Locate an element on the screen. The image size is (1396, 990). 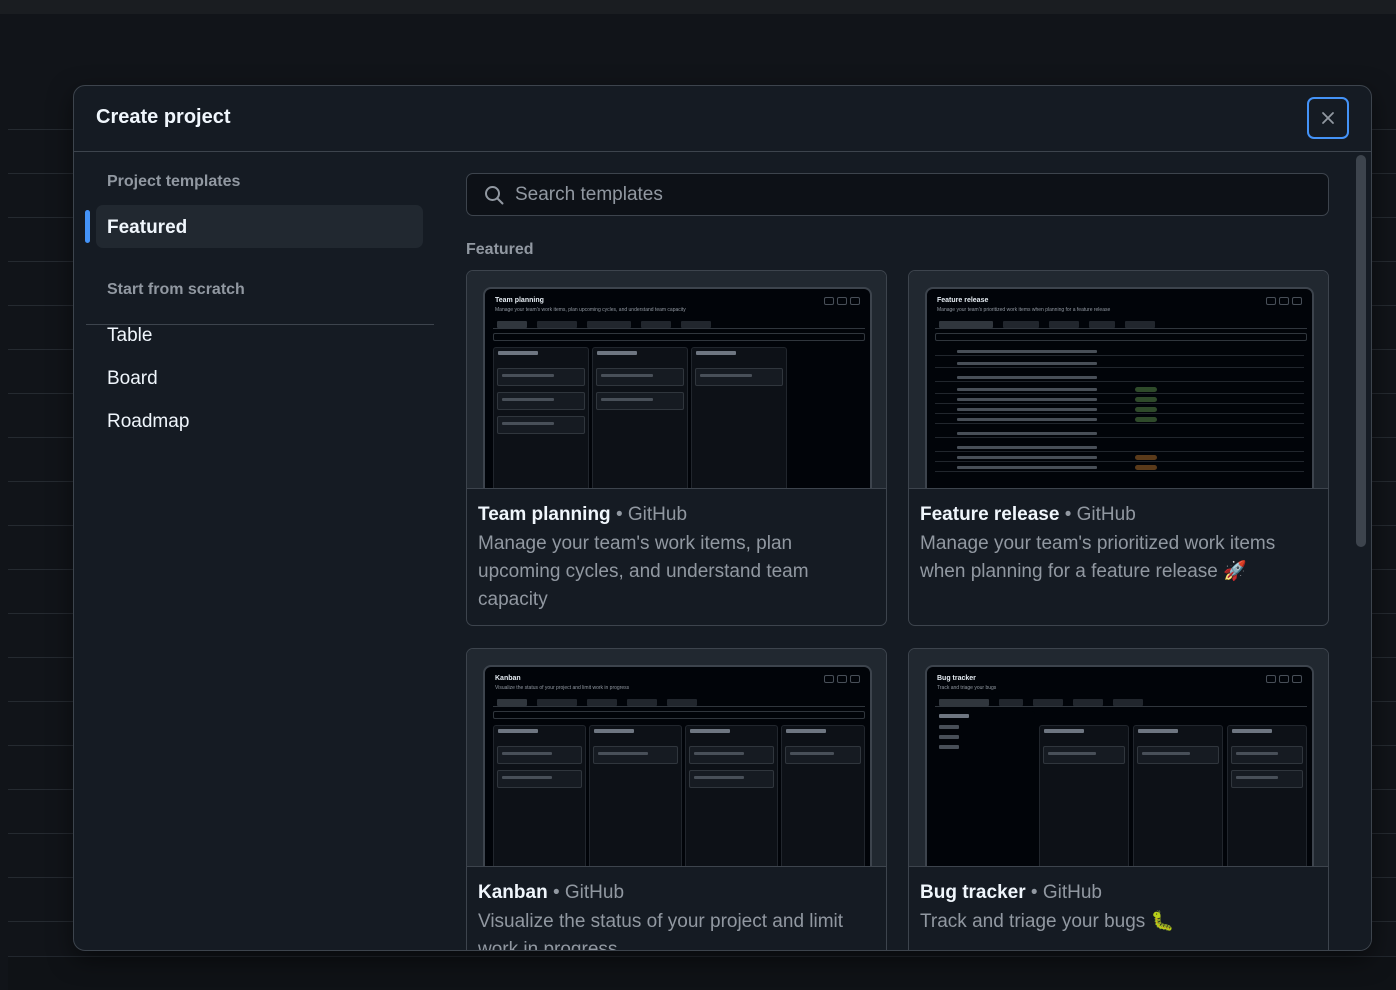
template-card-heading: Kanban • GitHub is located at coordinates (678, 893).